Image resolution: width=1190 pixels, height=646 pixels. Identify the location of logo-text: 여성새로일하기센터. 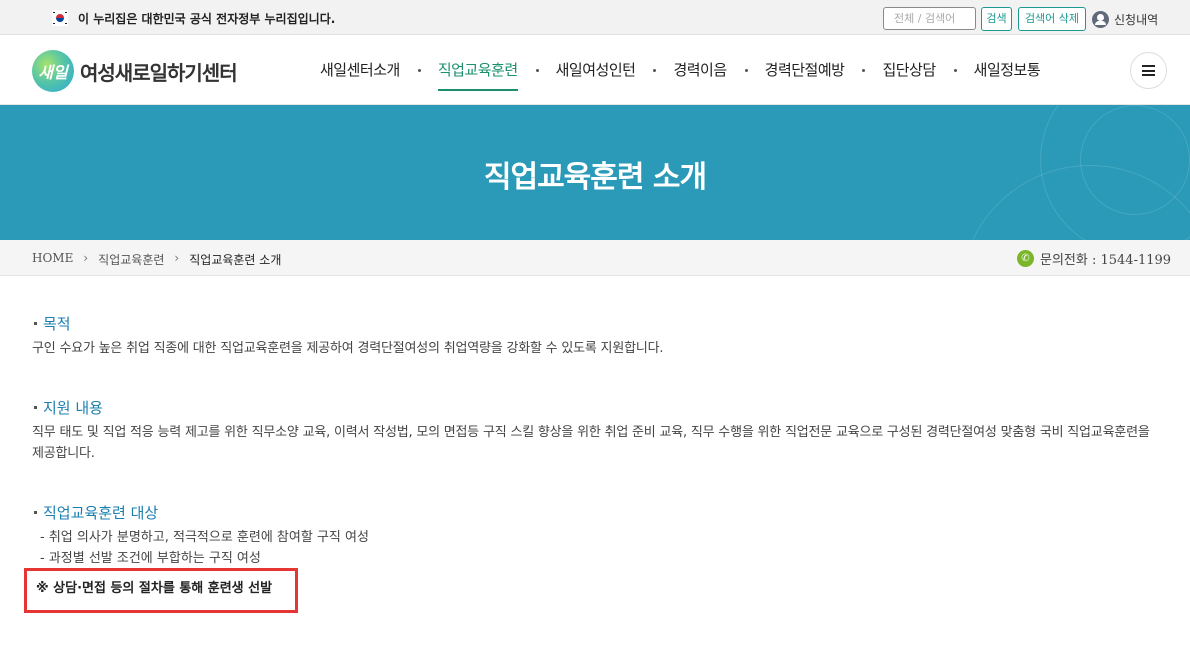
(159, 72).